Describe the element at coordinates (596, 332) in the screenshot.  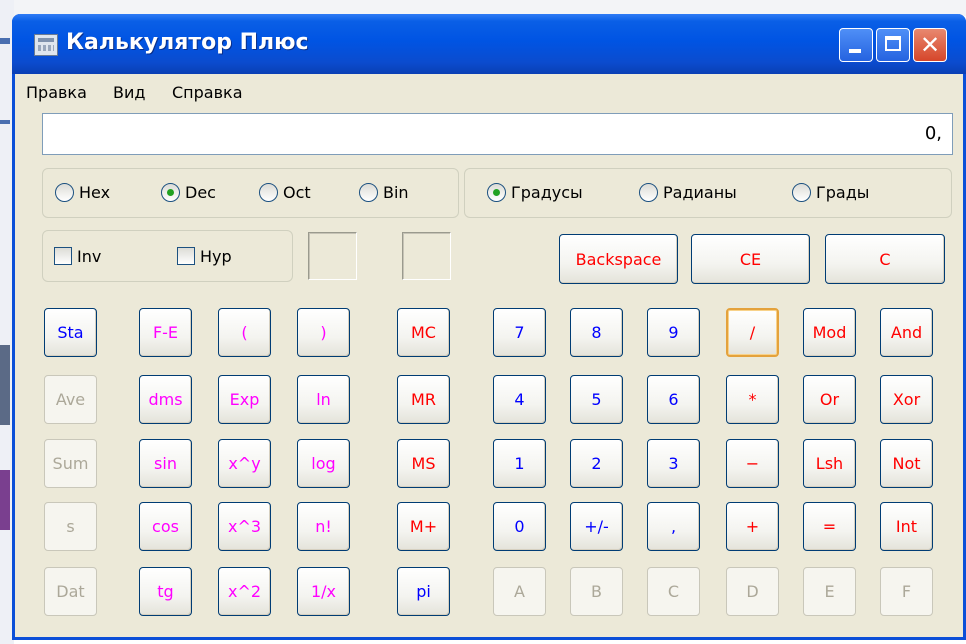
I see `digit-8-button: 8` at that location.